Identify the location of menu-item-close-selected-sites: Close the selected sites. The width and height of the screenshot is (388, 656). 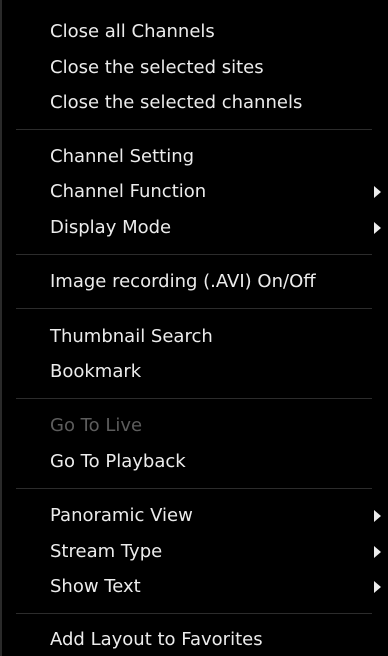
(219, 68).